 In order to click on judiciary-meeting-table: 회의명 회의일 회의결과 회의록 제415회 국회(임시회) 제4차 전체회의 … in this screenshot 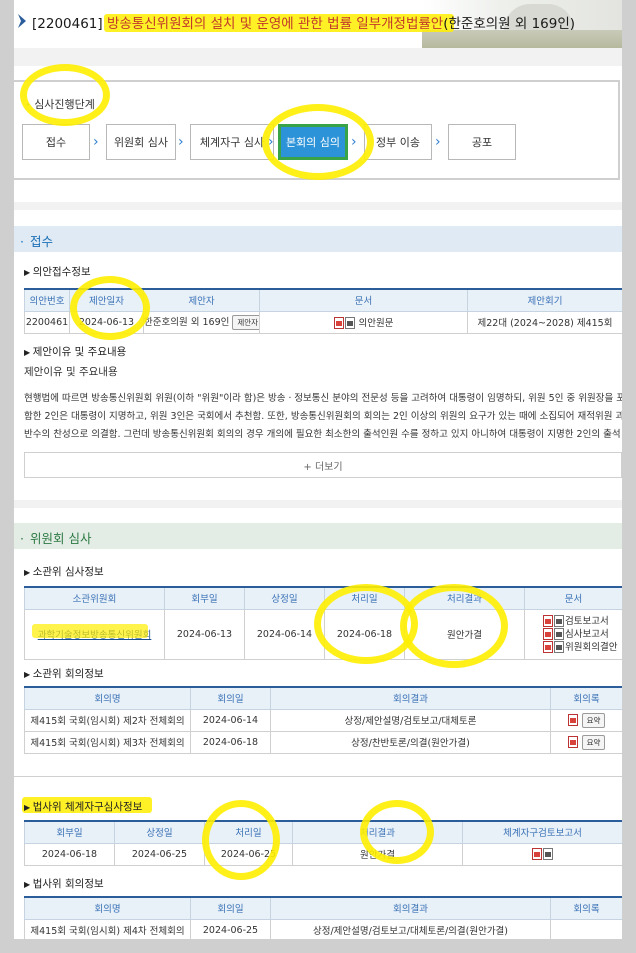, I will do `click(323, 917)`.